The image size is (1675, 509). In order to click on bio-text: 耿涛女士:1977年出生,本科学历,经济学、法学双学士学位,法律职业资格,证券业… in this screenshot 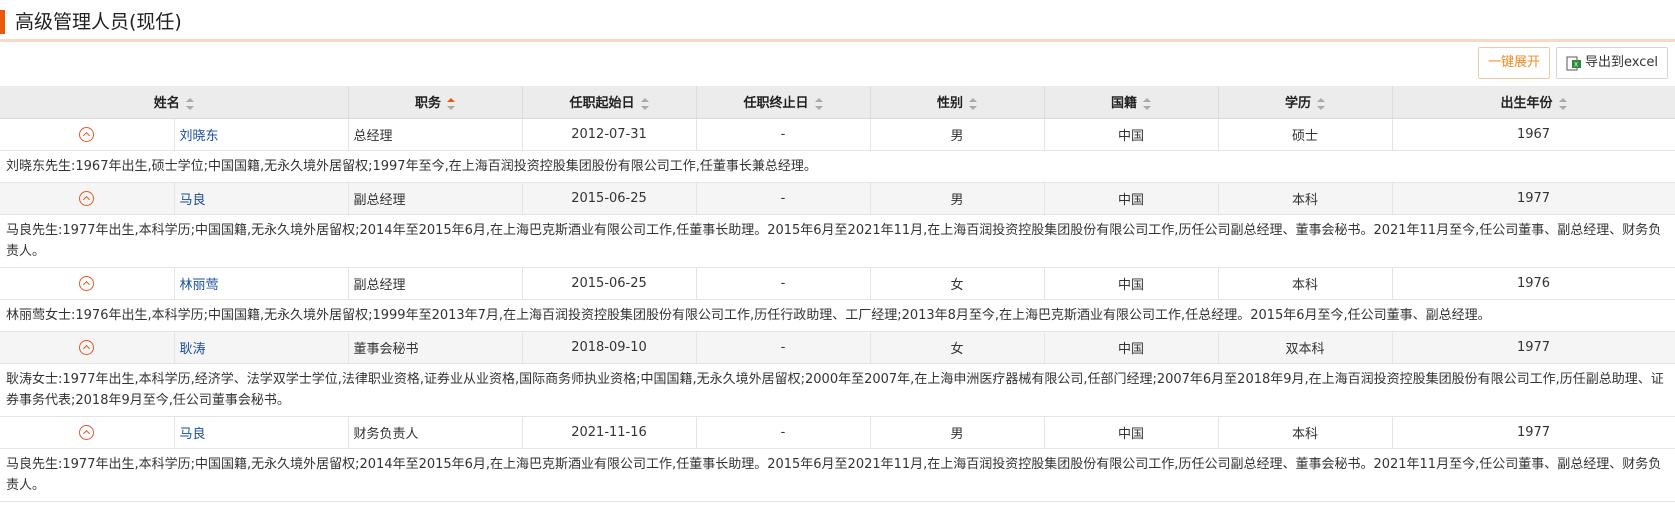, I will do `click(837, 390)`.